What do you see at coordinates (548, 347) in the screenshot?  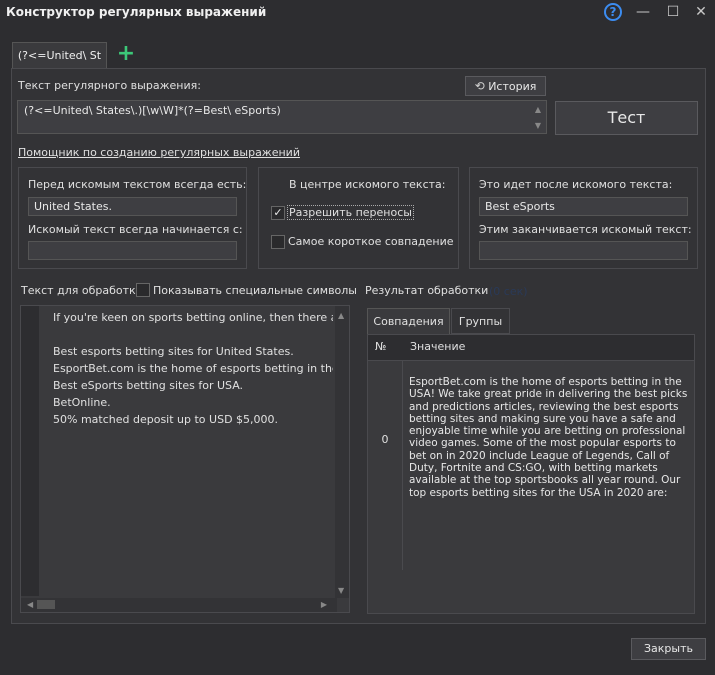 I see `column-header-value: Значение` at bounding box center [548, 347].